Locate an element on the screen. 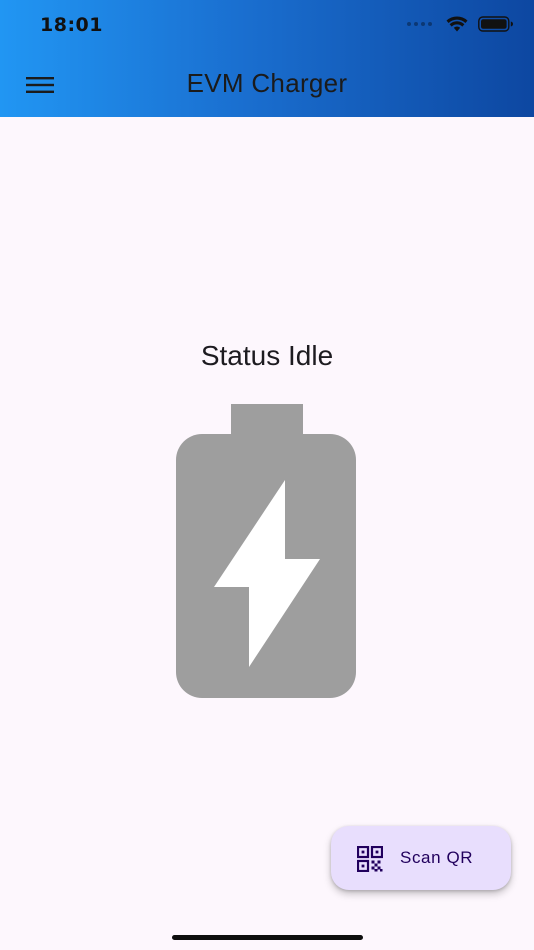 The height and width of the screenshot is (950, 534). battery-terminal is located at coordinates (267, 421).